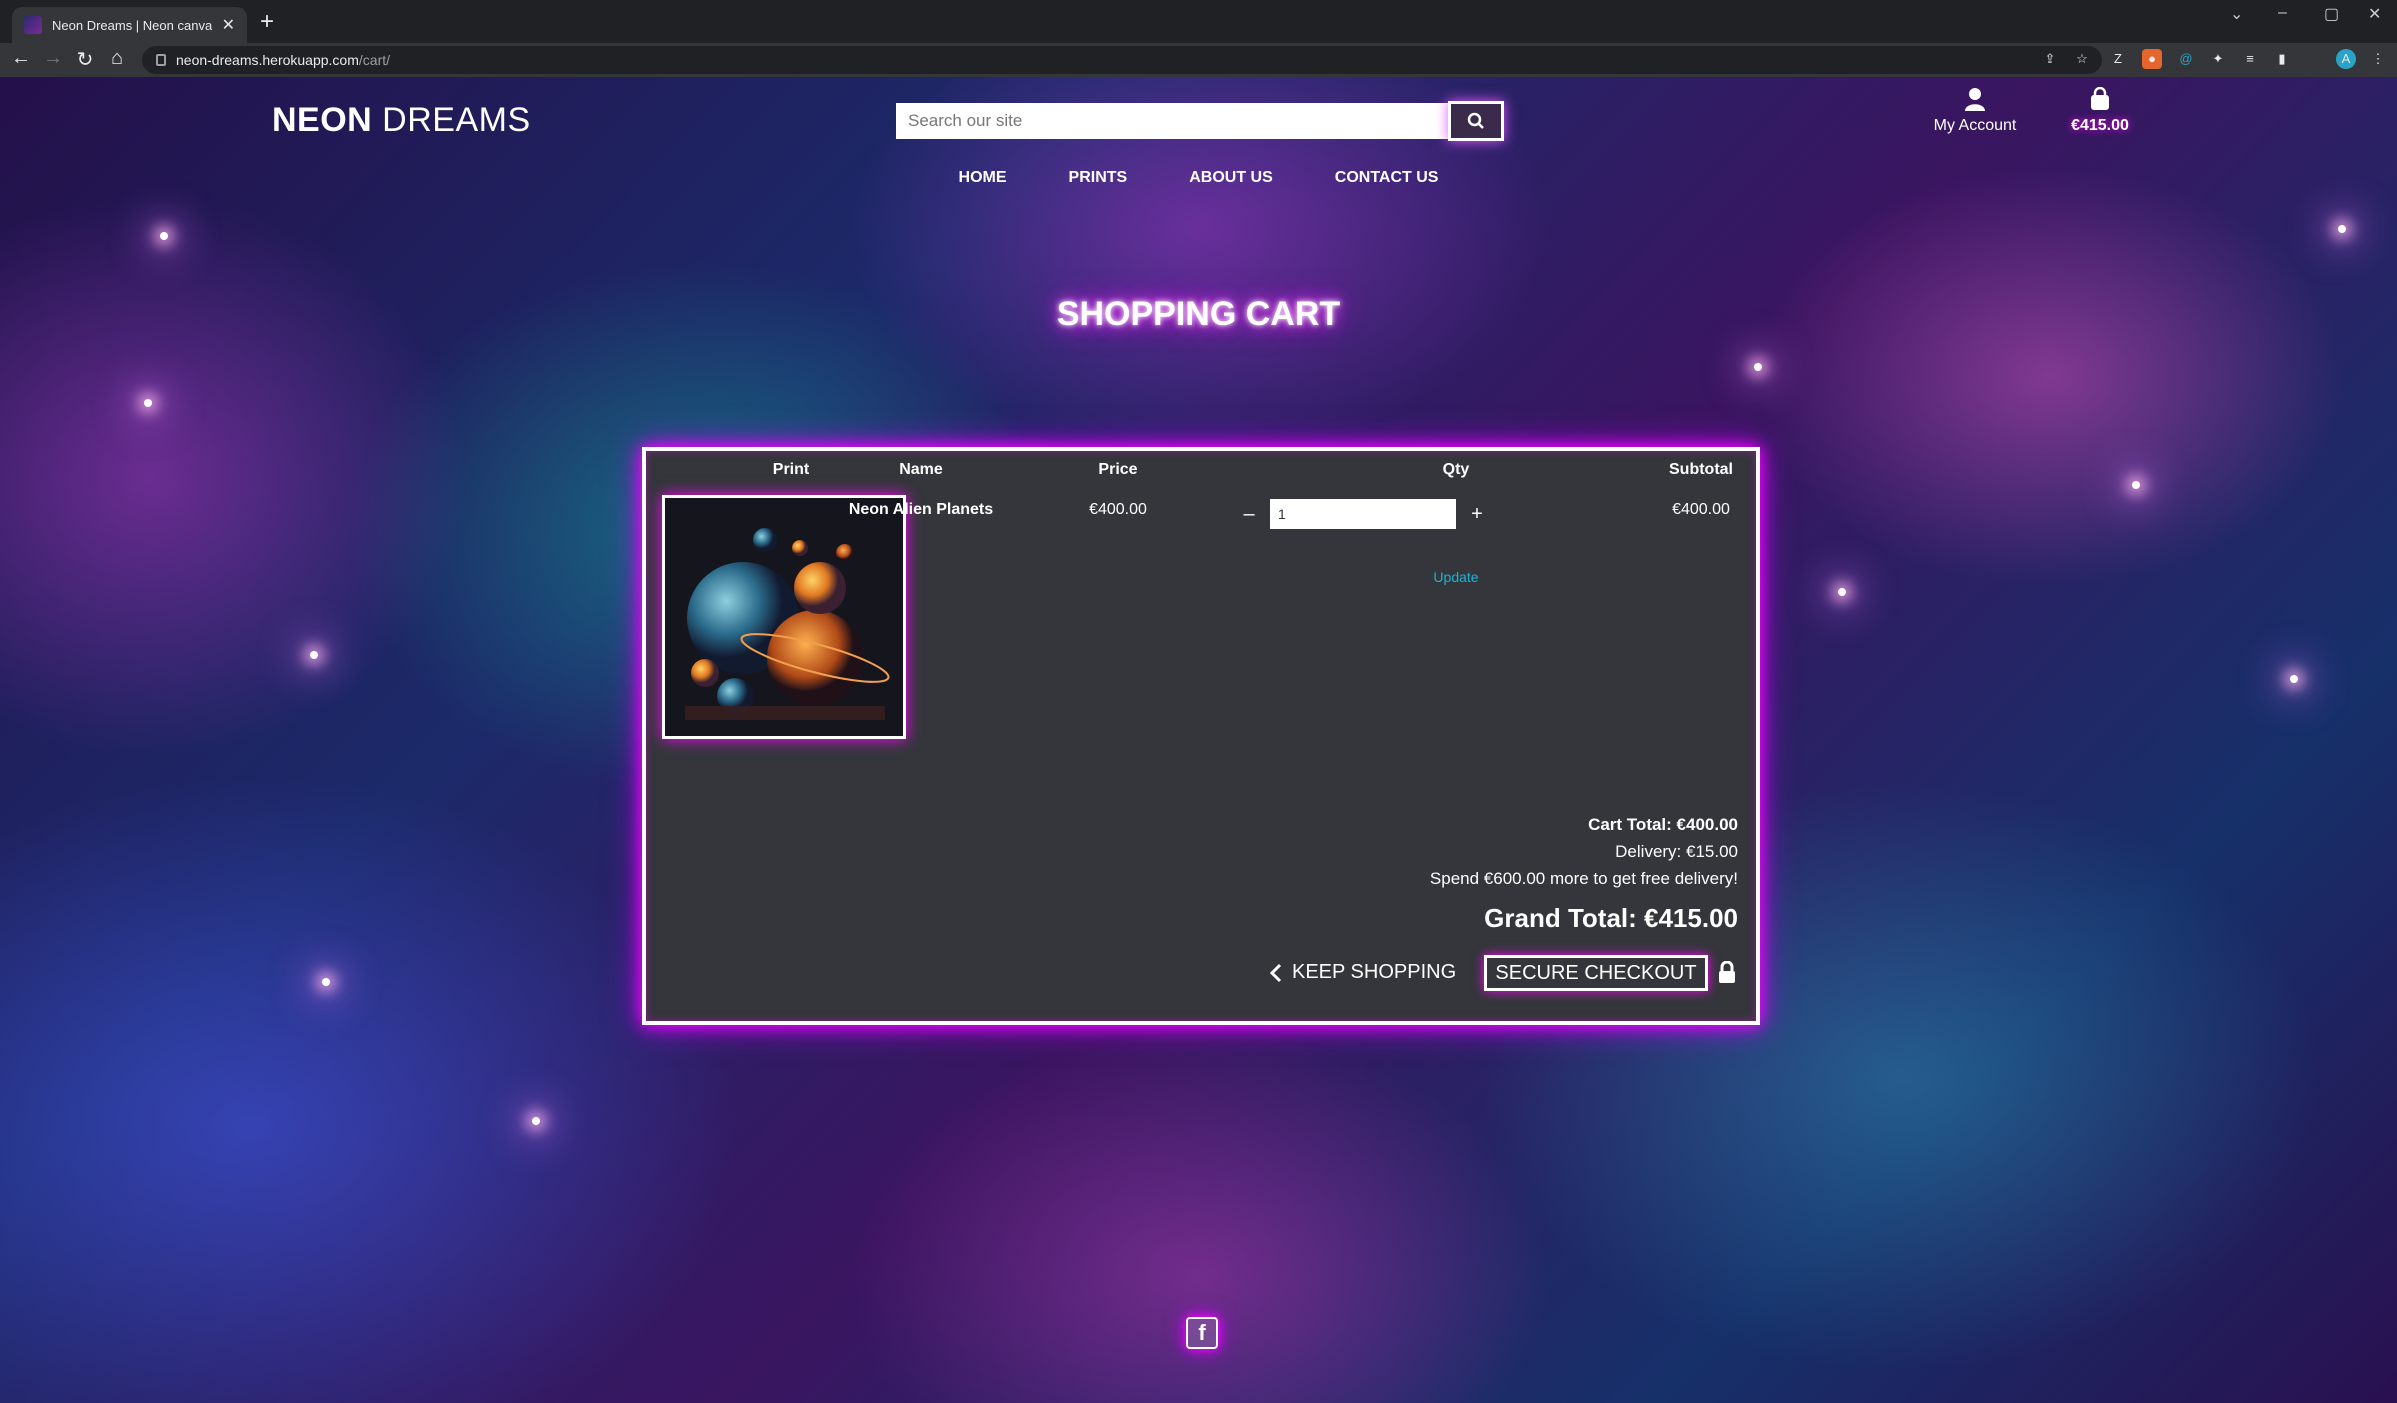 Image resolution: width=2397 pixels, height=1403 pixels. What do you see at coordinates (2100, 125) in the screenshot?
I see `bag-total: €415.00` at bounding box center [2100, 125].